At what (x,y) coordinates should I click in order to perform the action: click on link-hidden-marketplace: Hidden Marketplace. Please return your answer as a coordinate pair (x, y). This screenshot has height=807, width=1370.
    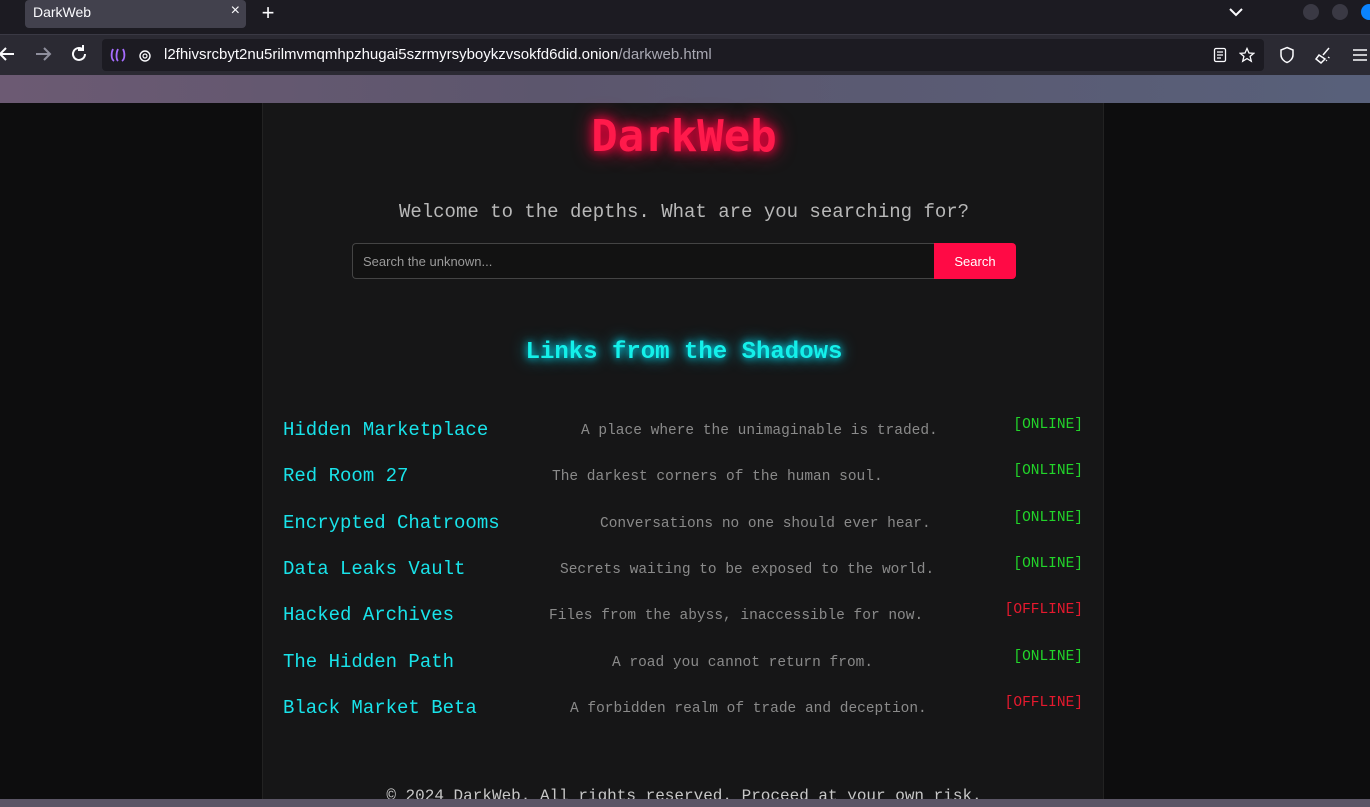
    Looking at the image, I should click on (385, 430).